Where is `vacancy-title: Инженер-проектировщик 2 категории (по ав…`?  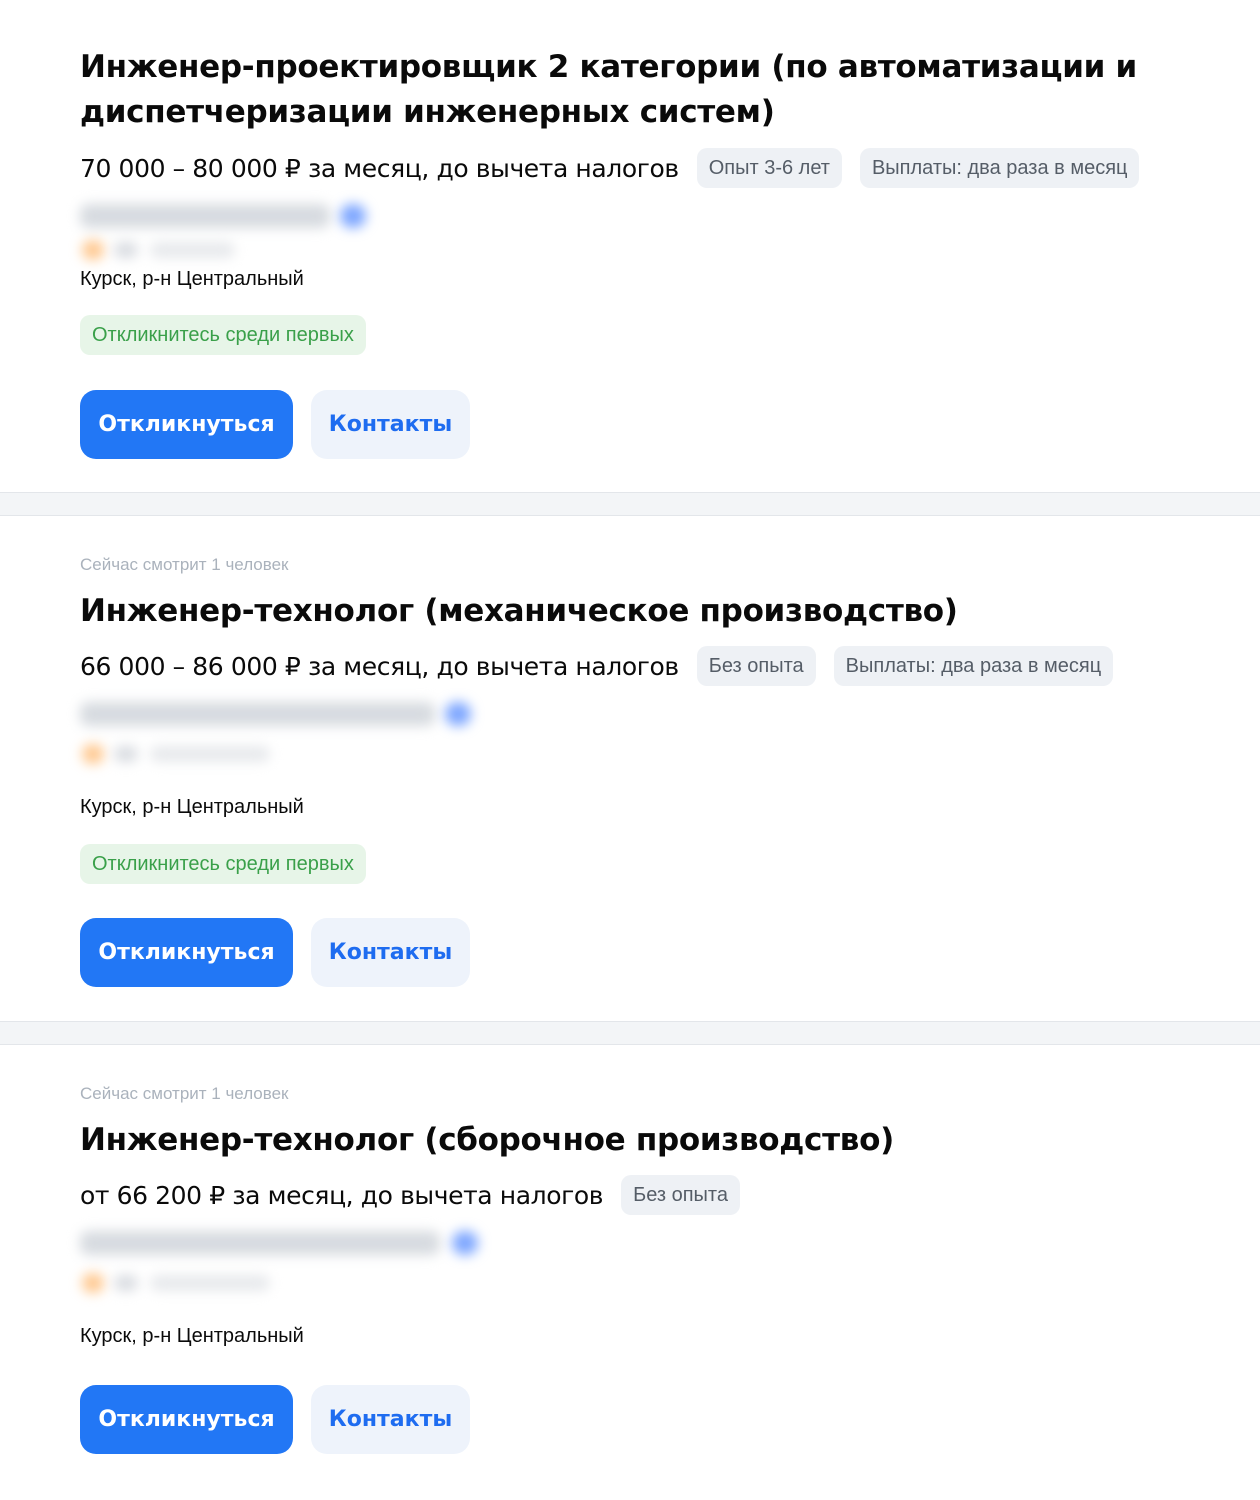
vacancy-title: Инженер-проектировщик 2 категории (по ав… is located at coordinates (640, 90).